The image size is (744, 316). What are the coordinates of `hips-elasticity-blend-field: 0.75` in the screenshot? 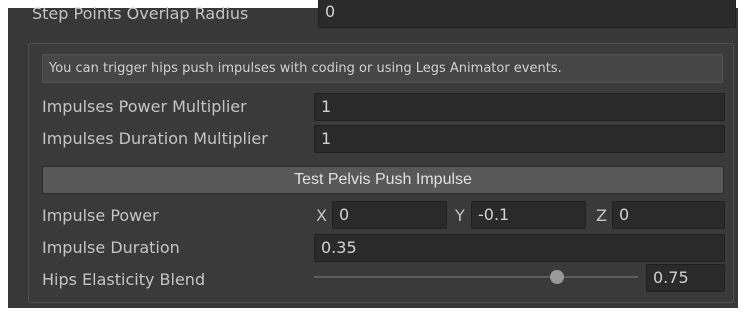 It's located at (685, 278).